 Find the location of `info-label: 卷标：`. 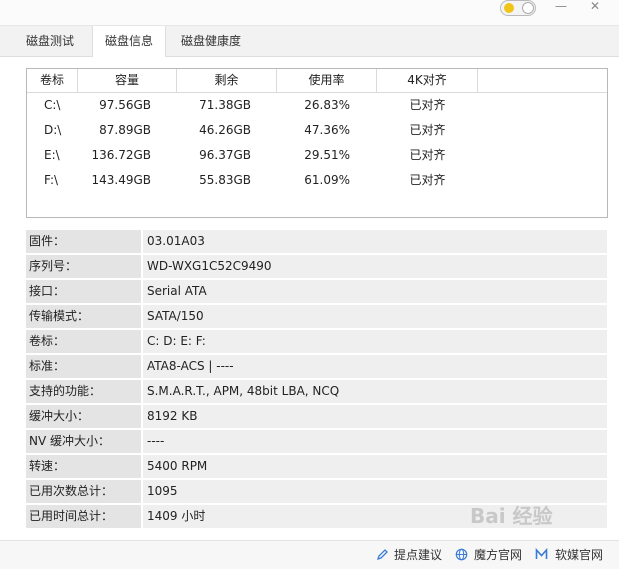

info-label: 卷标： is located at coordinates (83, 341).